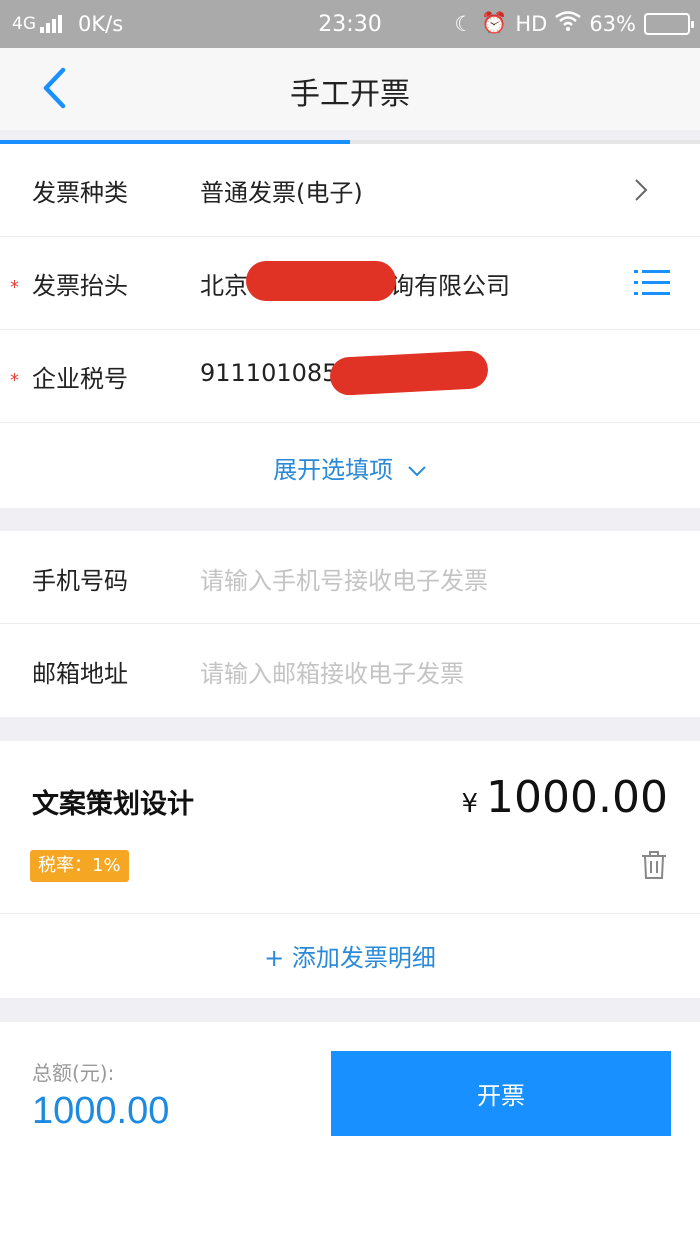 The image size is (700, 1245). I want to click on phone-row: 手机号码 请输入手机号接收电子发票, so click(350, 577).